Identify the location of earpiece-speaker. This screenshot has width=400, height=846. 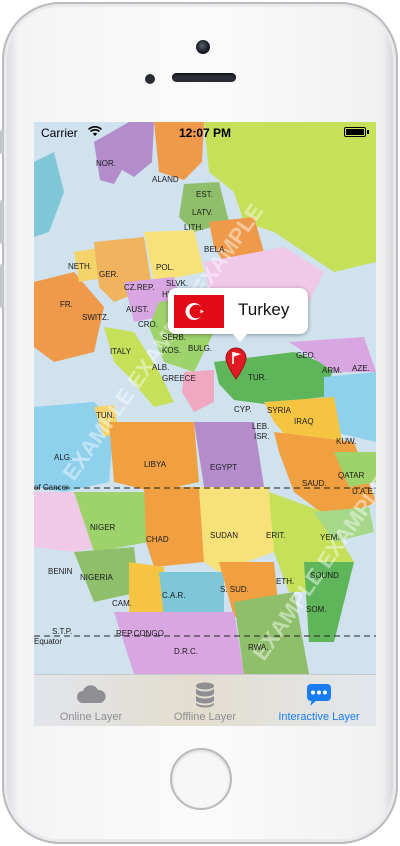
(204, 77).